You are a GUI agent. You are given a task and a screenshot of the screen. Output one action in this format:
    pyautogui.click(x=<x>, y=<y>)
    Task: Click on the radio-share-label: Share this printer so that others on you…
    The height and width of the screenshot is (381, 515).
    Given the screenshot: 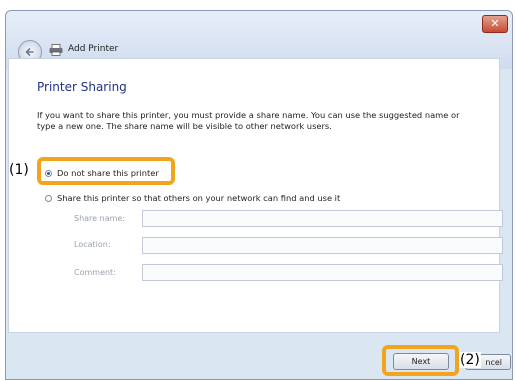 What is the action you would take?
    pyautogui.click(x=198, y=198)
    